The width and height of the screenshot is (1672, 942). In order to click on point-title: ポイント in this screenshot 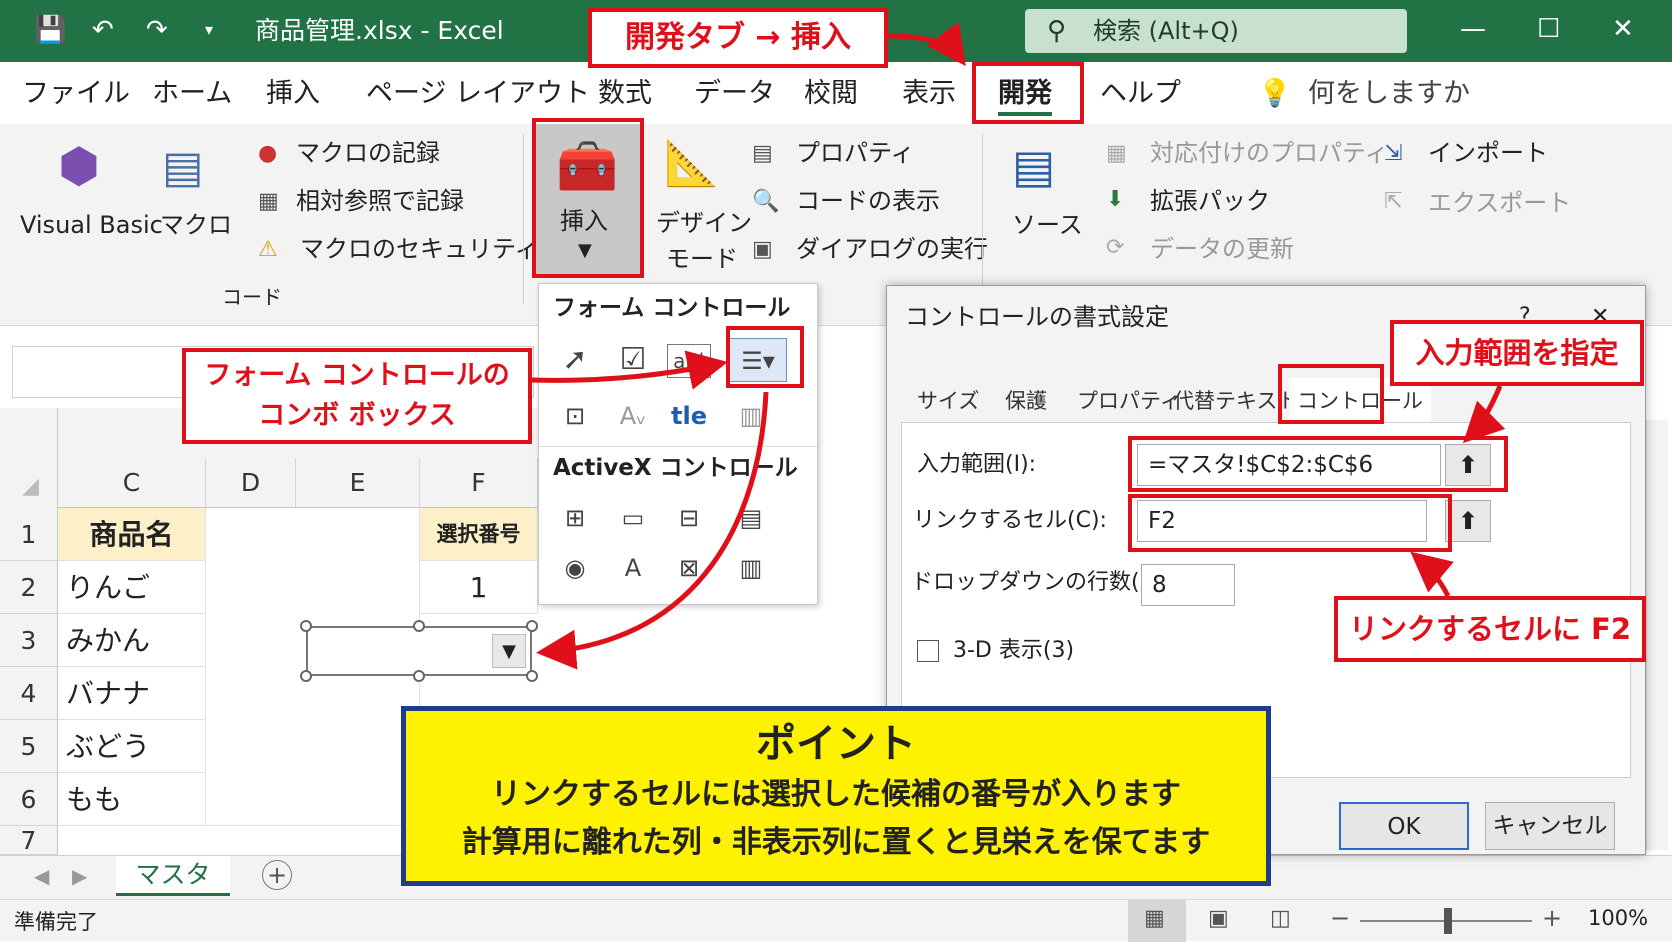, I will do `click(836, 744)`.